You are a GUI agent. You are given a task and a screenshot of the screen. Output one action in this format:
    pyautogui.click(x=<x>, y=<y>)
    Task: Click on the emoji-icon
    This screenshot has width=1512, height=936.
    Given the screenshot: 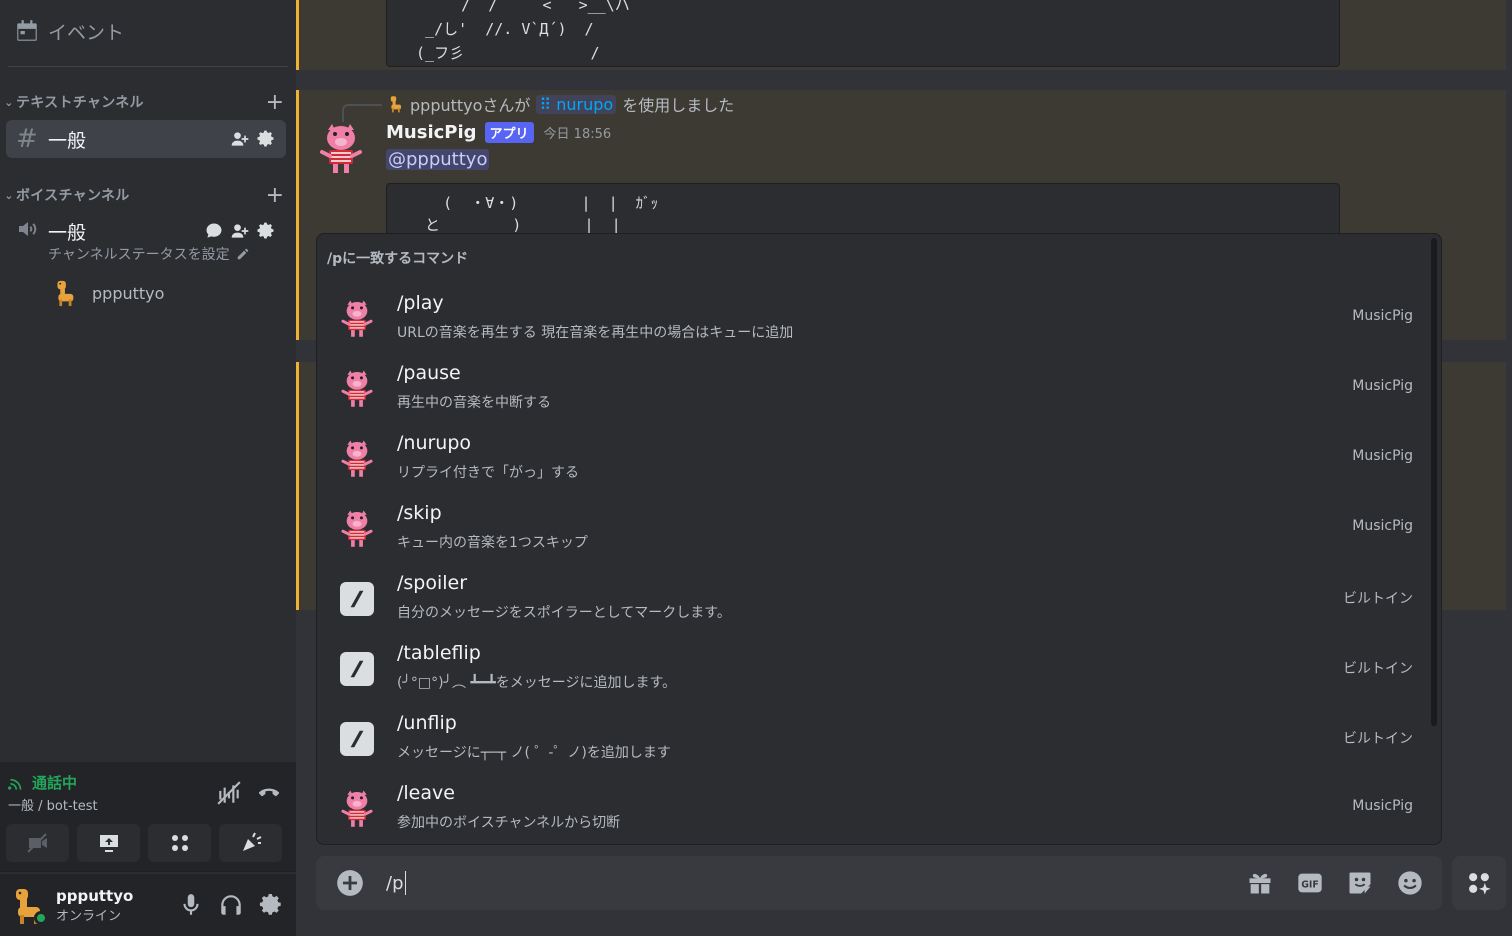 What is the action you would take?
    pyautogui.click(x=1410, y=883)
    